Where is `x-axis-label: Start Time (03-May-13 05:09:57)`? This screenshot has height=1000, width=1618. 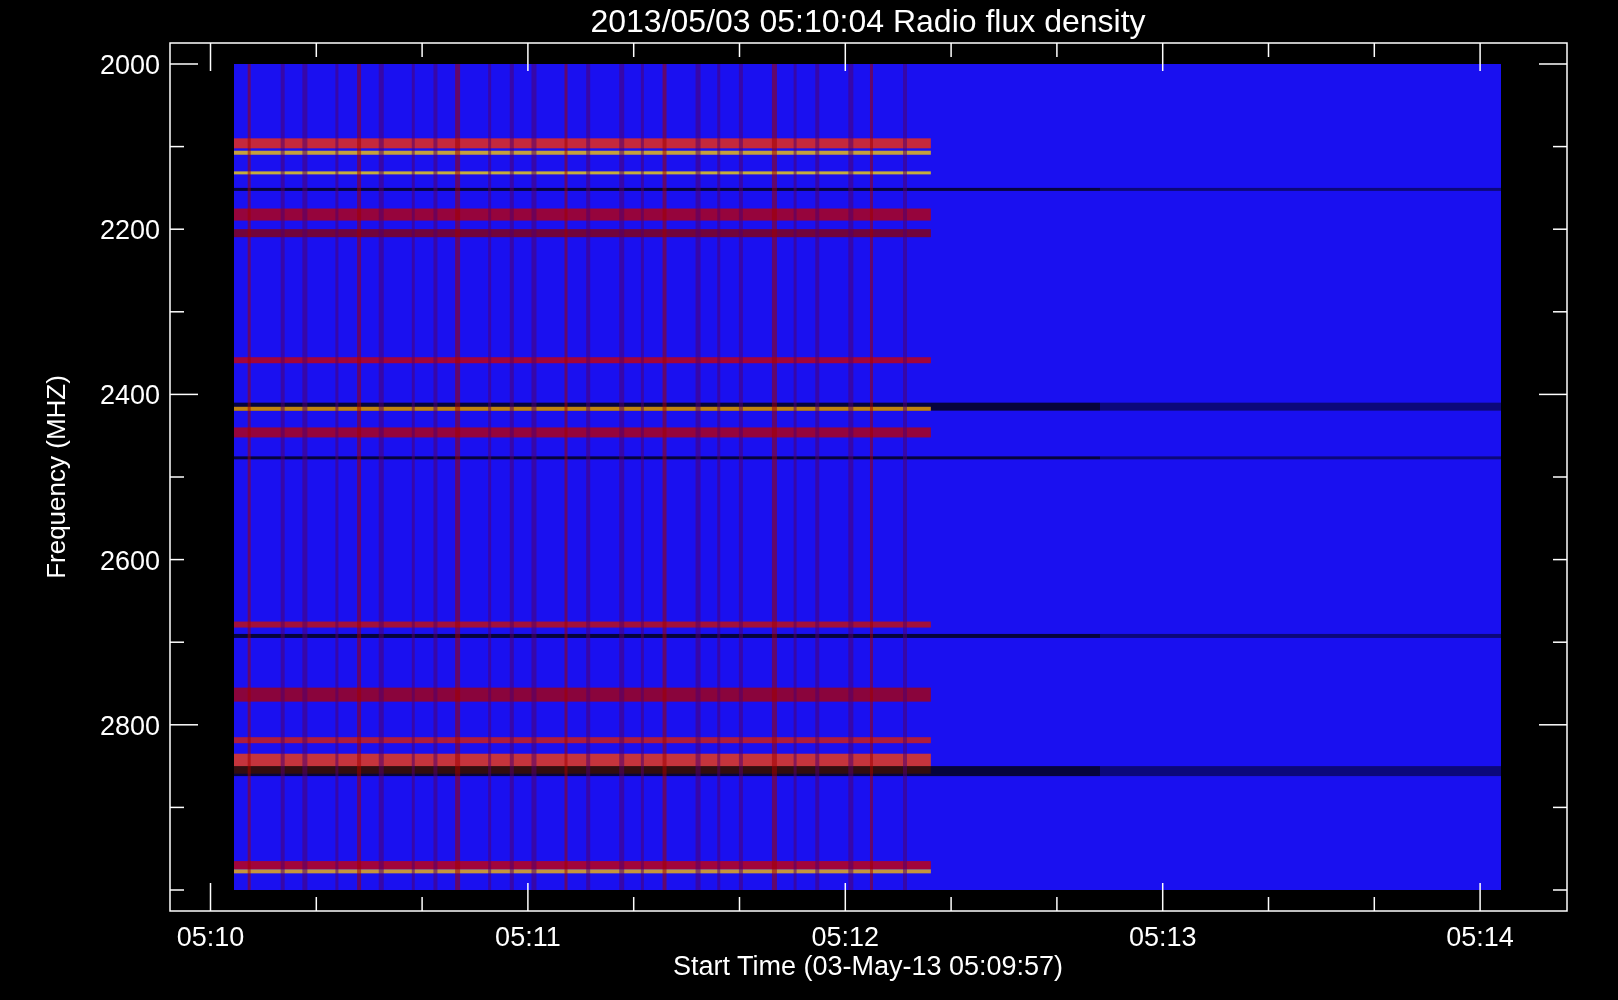 x-axis-label: Start Time (03-May-13 05:09:57) is located at coordinates (868, 966).